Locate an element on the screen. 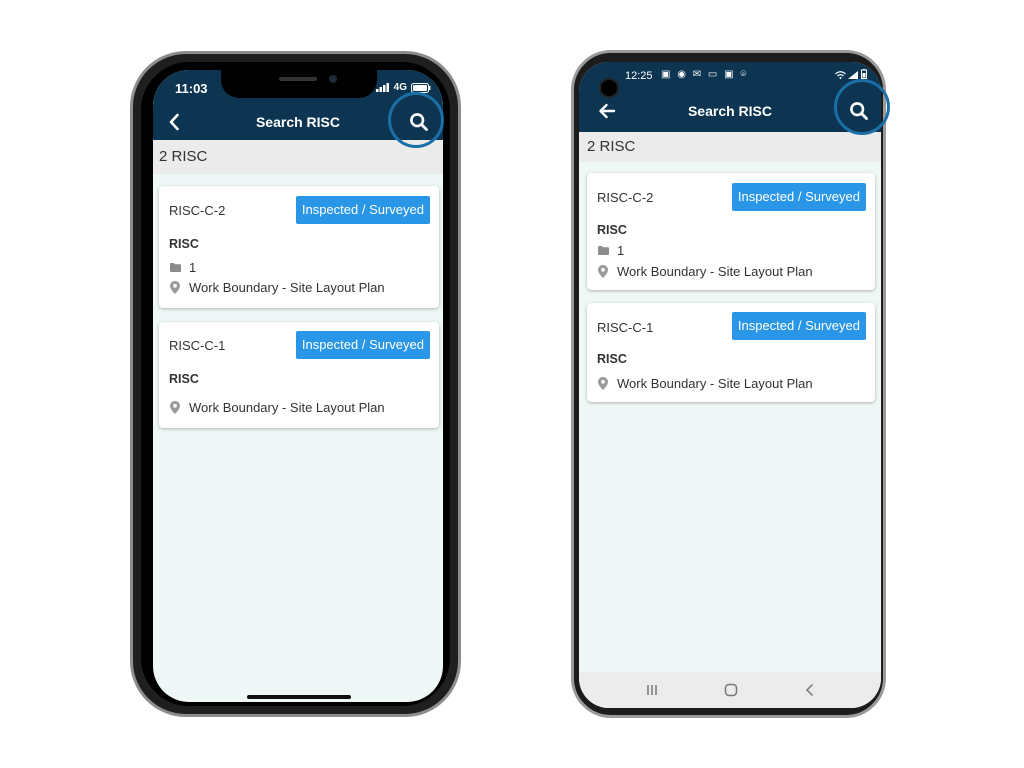  front-camera is located at coordinates (333, 79).